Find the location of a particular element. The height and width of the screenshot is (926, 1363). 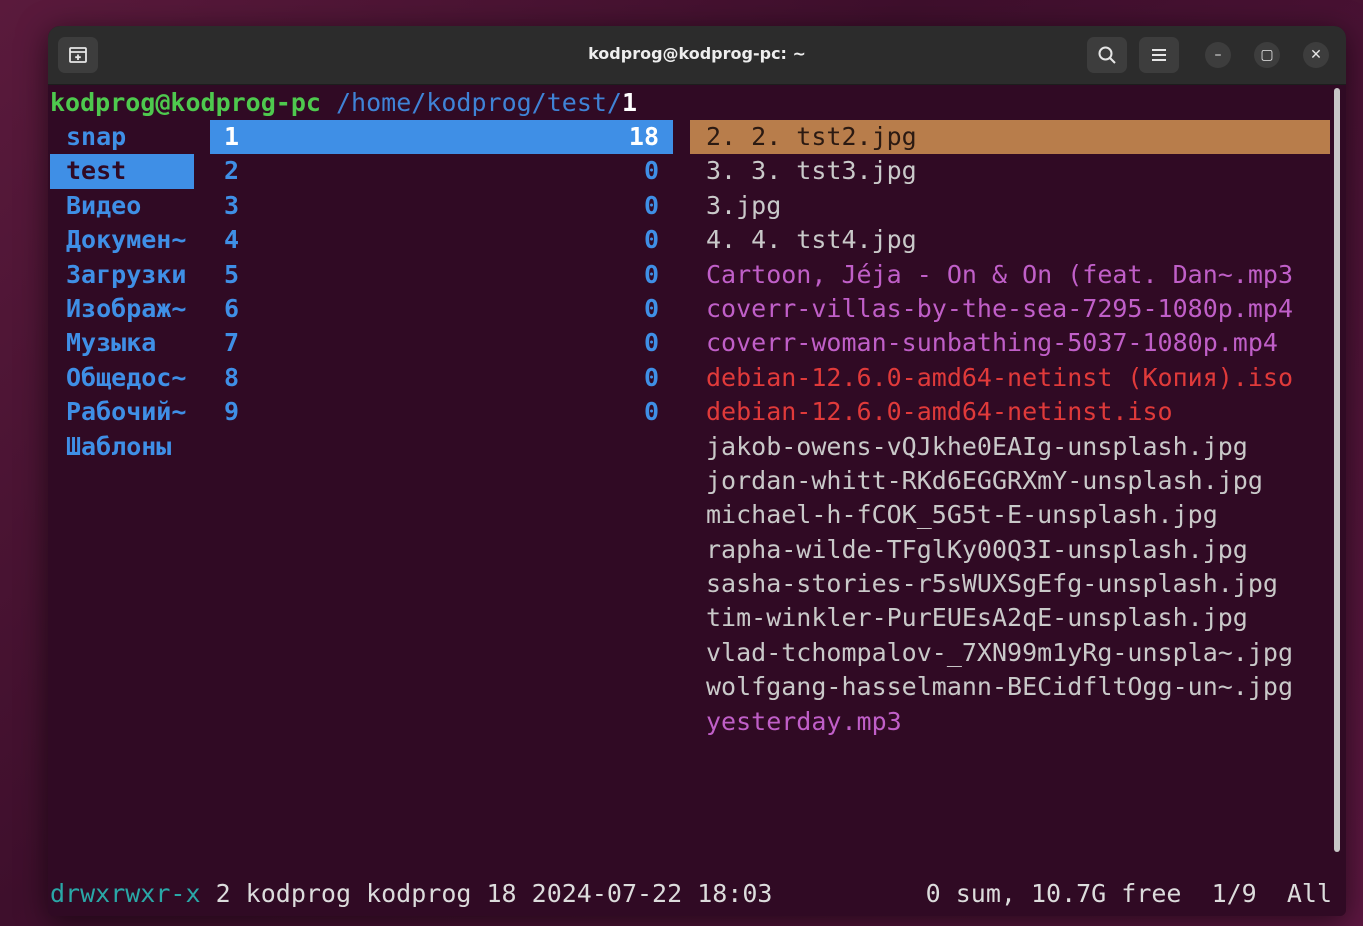

directory-item: 90 is located at coordinates (441, 412).